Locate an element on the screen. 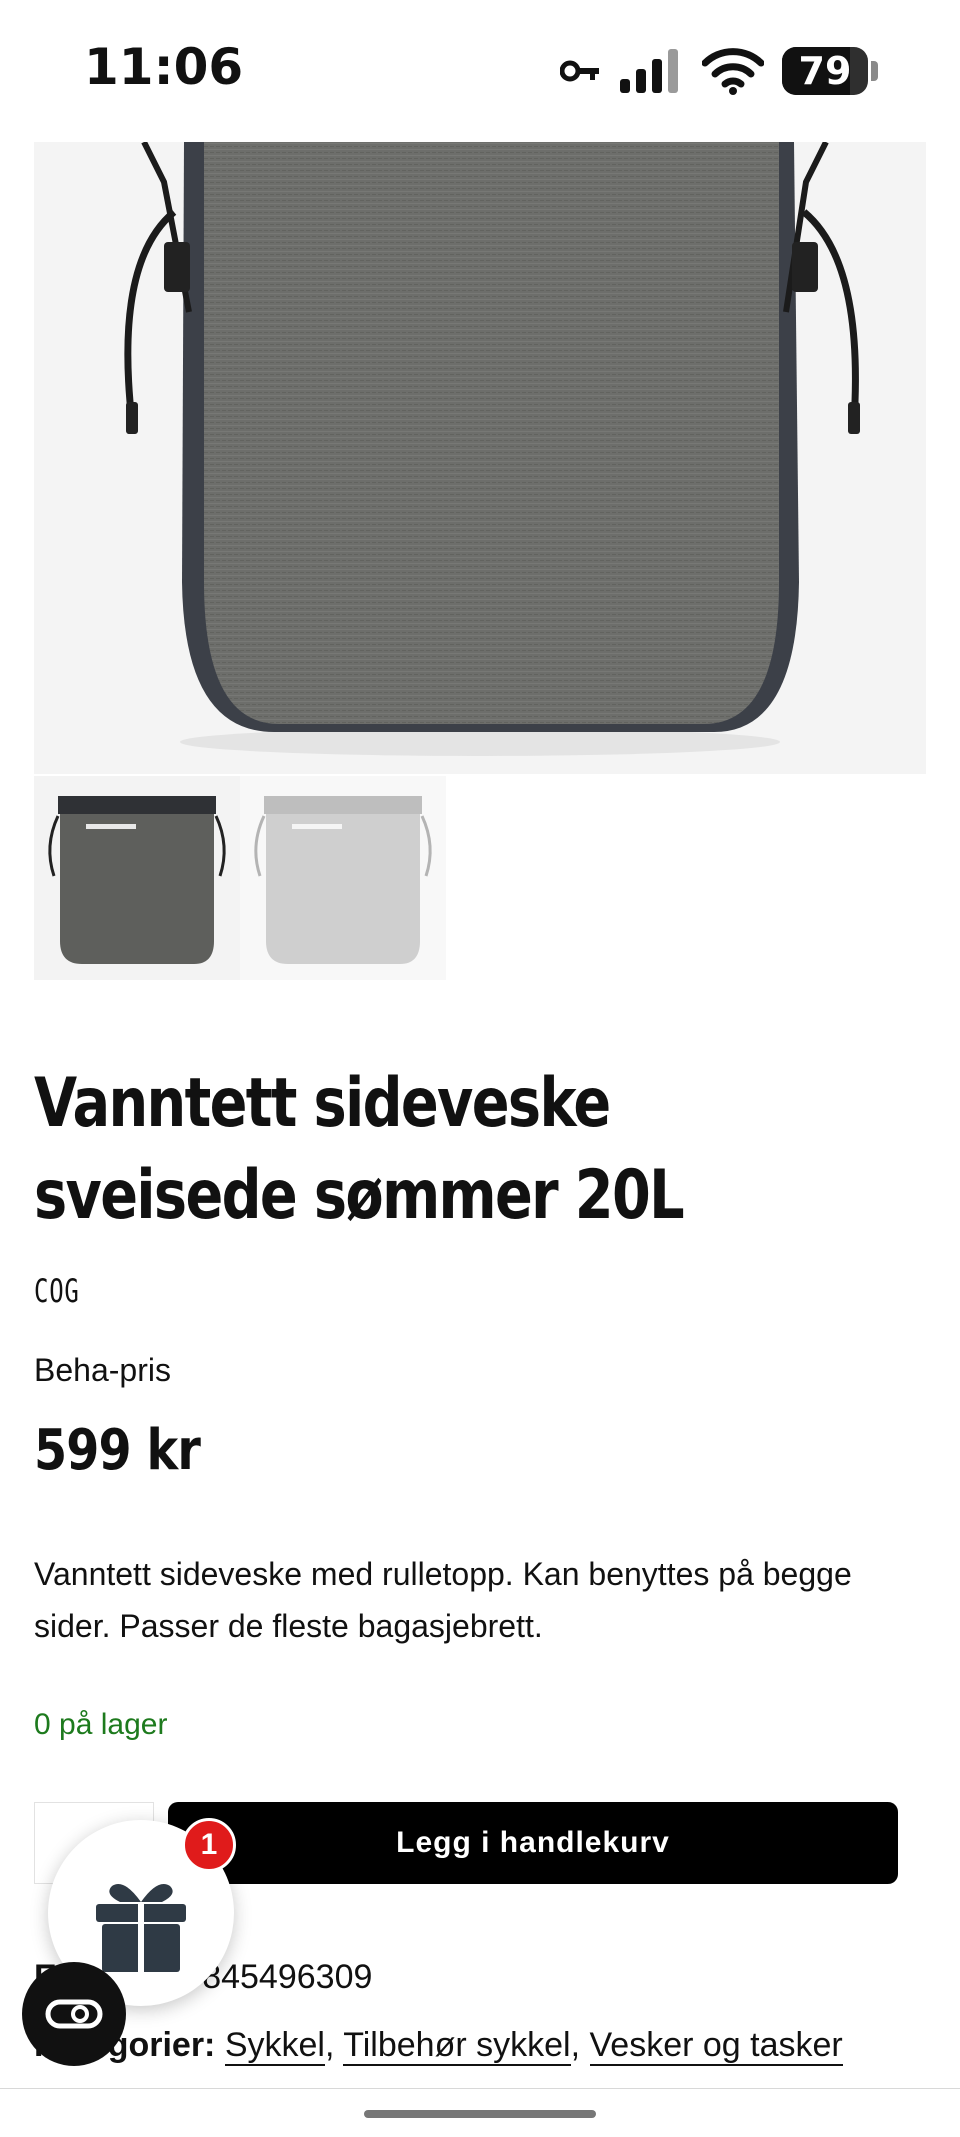 This screenshot has width=960, height=2137. thumbnail-gallery is located at coordinates (240, 878).